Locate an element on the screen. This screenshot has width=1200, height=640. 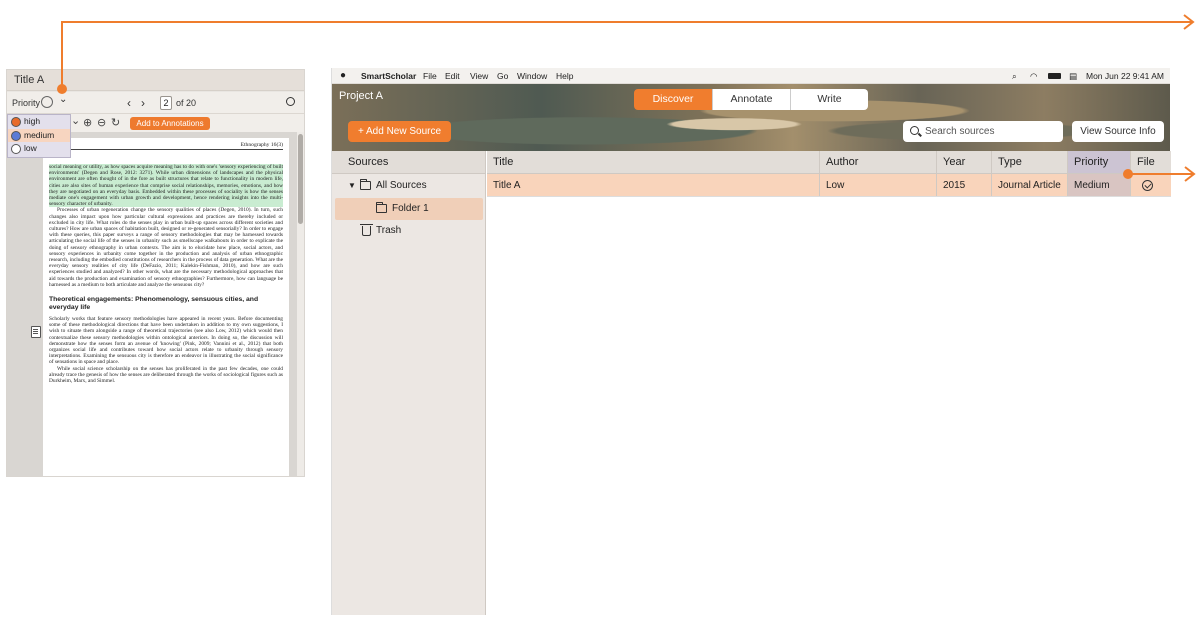
priority-circle-icon is located at coordinates (47, 102).